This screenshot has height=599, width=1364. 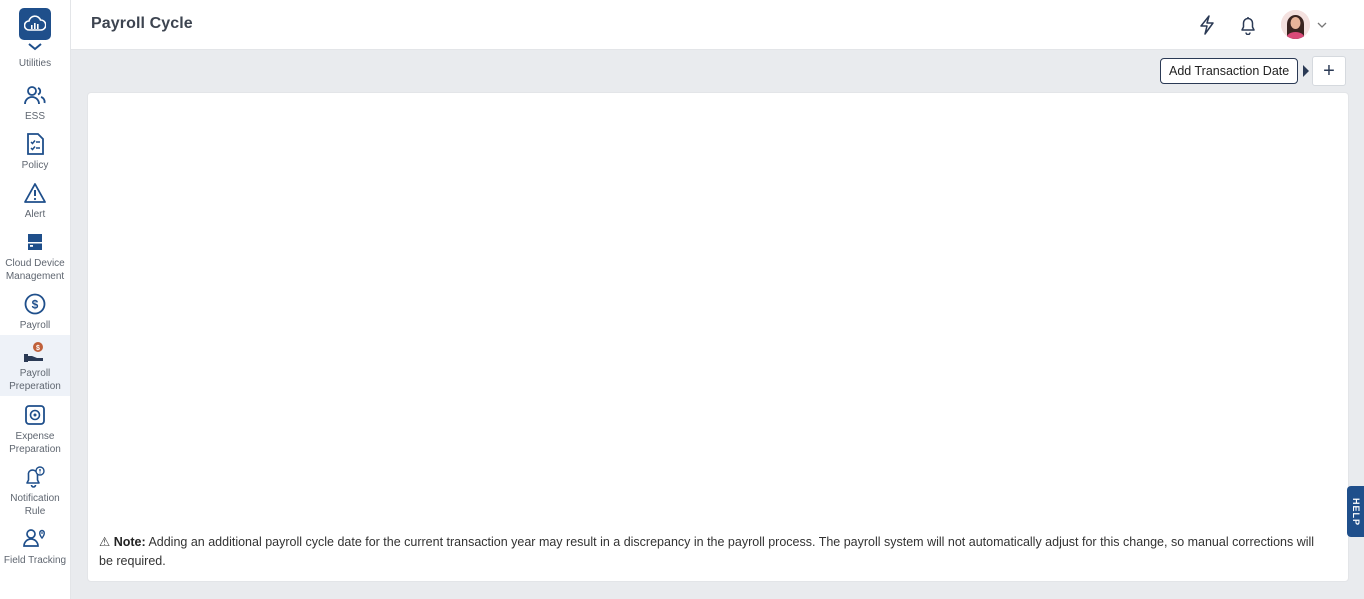 I want to click on avatar, so click(x=1295, y=24).